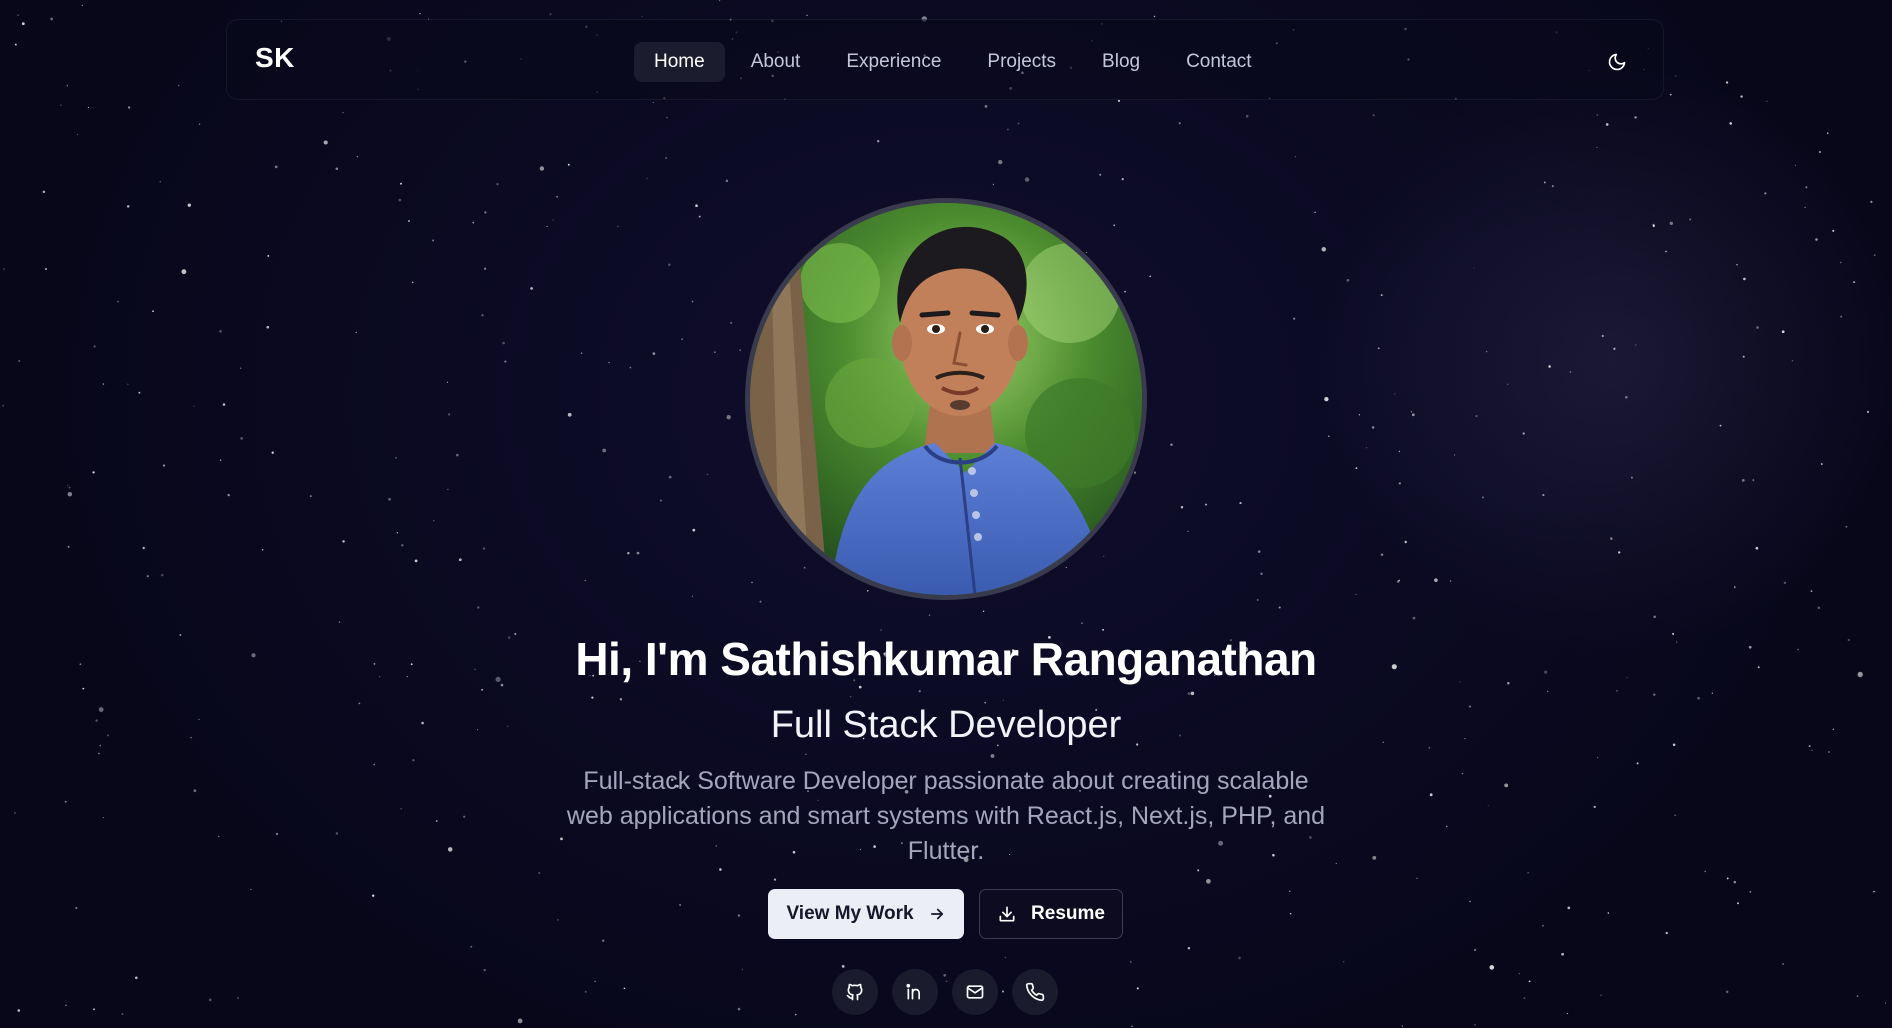  I want to click on nav-item-contact: Contact, so click(1218, 62).